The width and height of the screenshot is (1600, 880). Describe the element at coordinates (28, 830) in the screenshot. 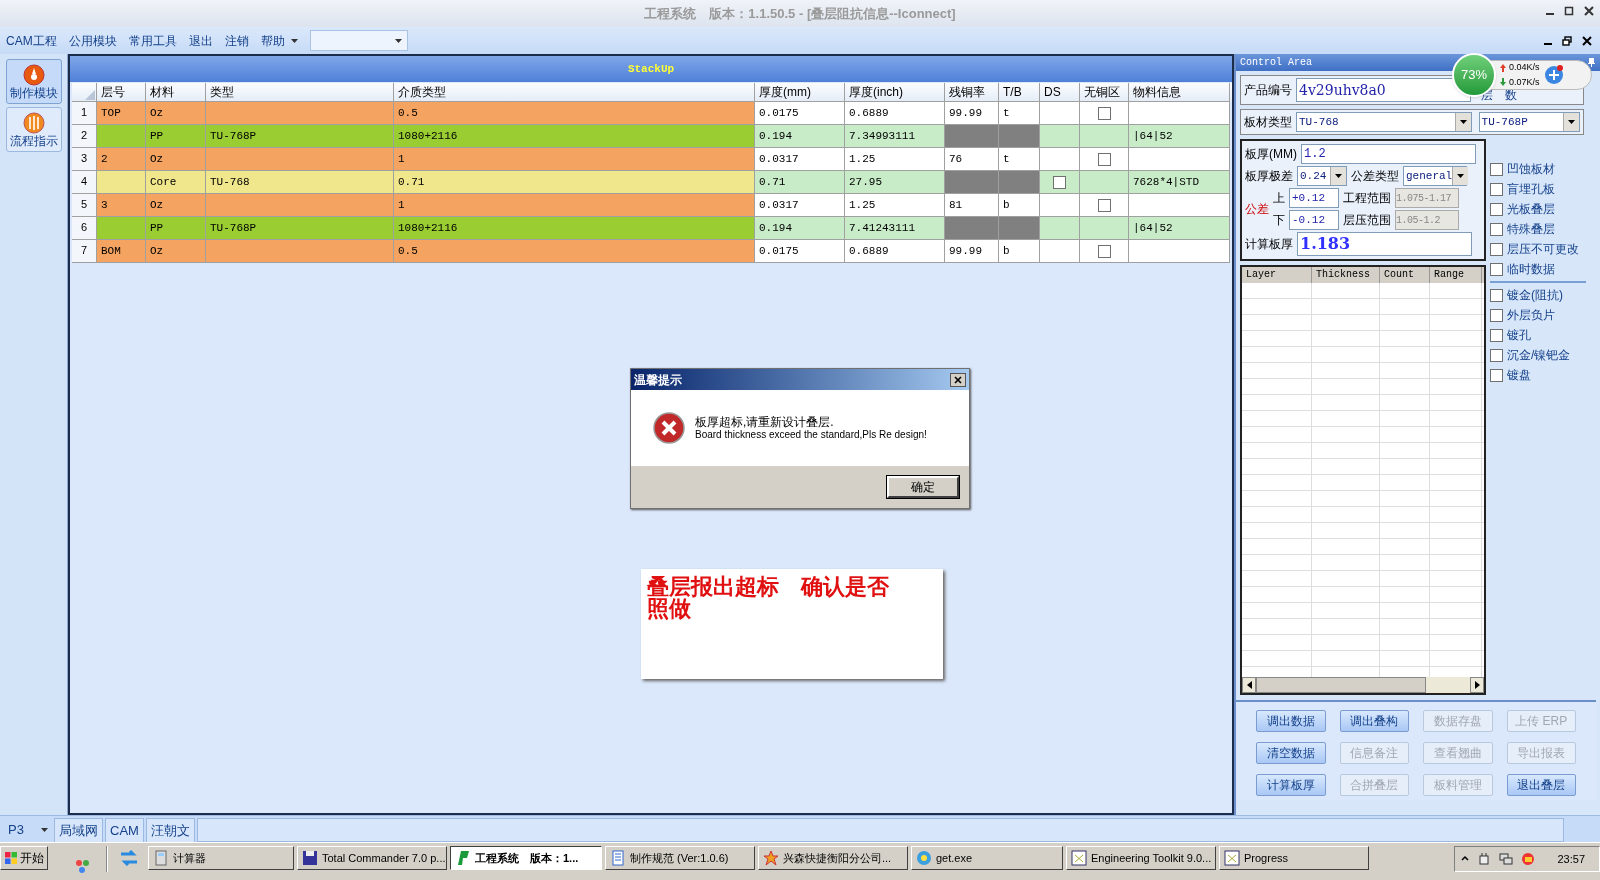

I see `selector-dropdown: P3` at that location.